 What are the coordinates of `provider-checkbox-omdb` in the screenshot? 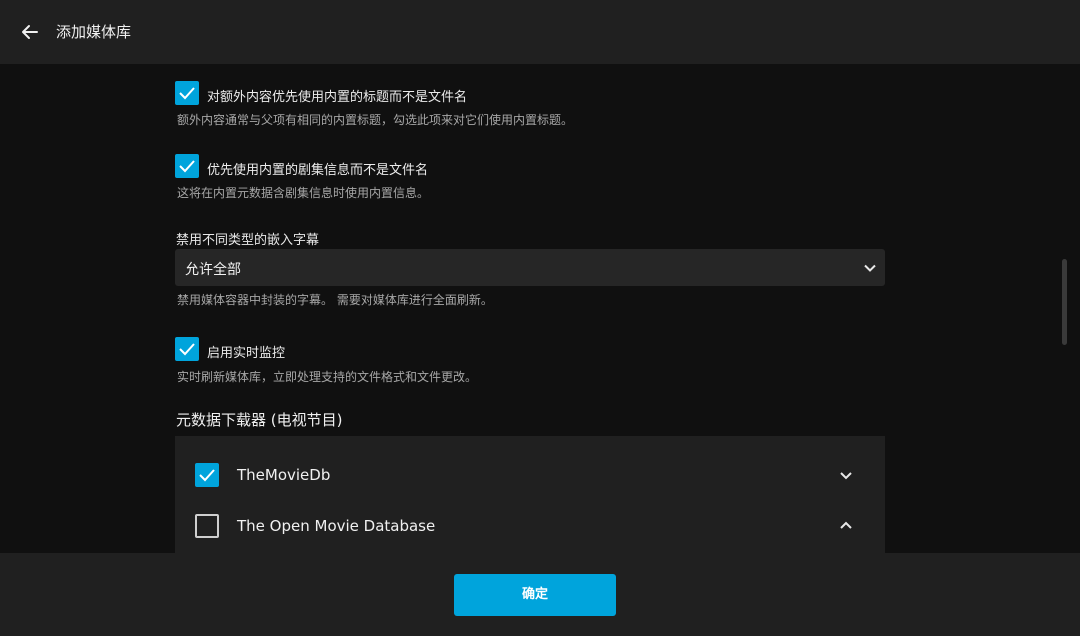 It's located at (207, 526).